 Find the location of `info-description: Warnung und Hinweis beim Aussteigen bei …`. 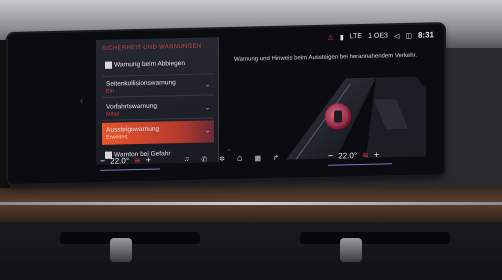

info-description: Warnung und Hinweis beim Aussteigen bei … is located at coordinates (325, 57).